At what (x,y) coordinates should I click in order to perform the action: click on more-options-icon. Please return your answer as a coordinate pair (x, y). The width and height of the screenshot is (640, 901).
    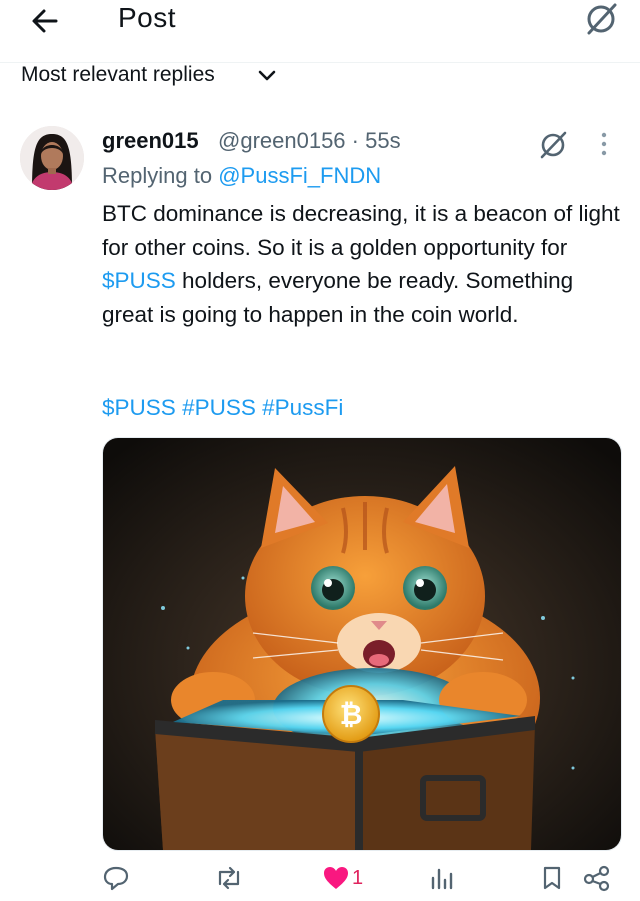
    Looking at the image, I should click on (604, 144).